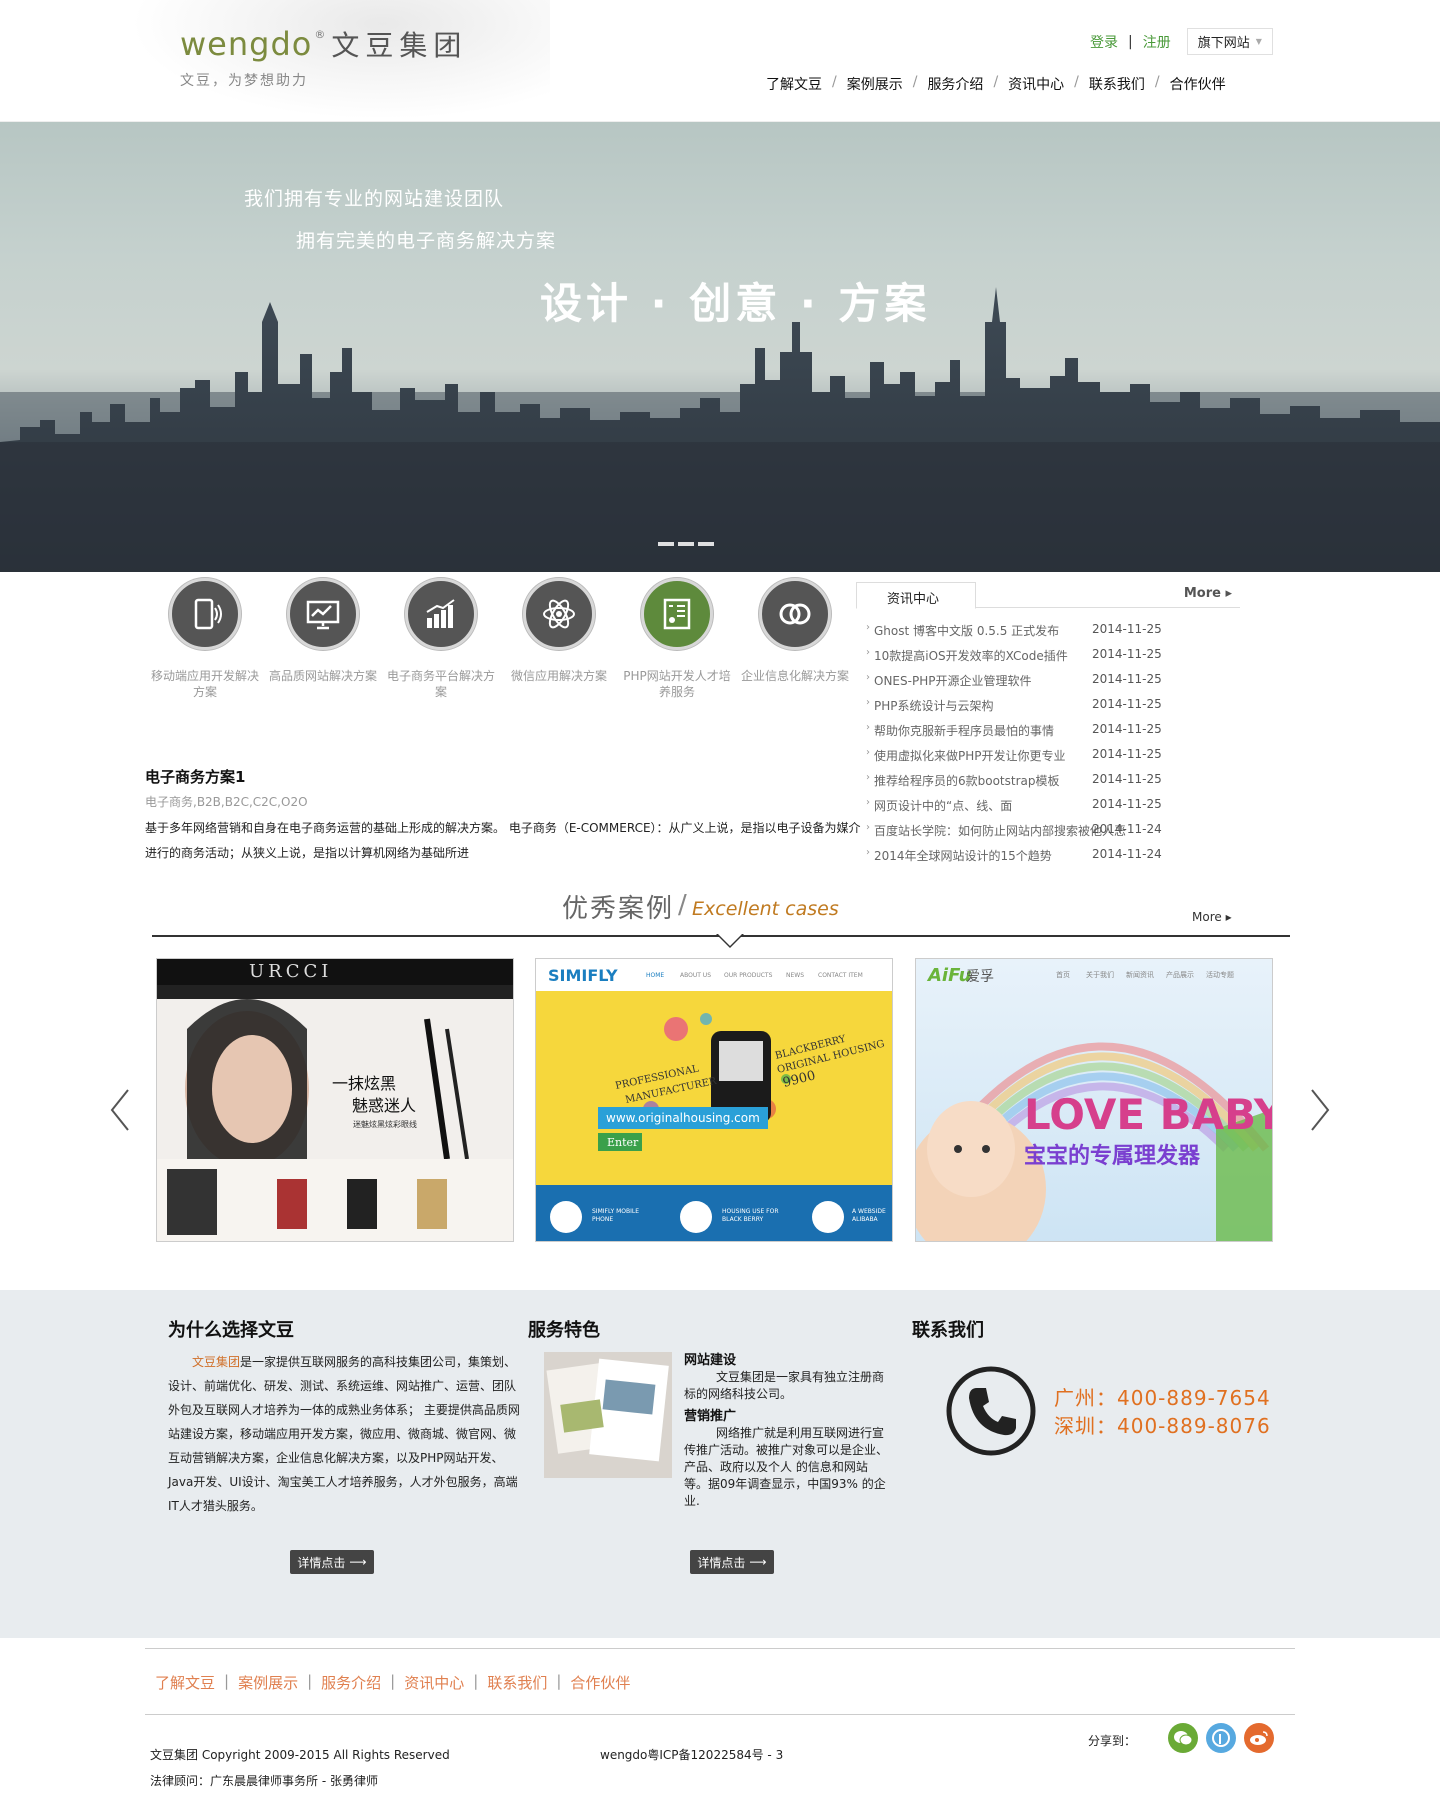  Describe the element at coordinates (795, 631) in the screenshot. I see `service-enterprise: 企业信息化解决方案` at that location.